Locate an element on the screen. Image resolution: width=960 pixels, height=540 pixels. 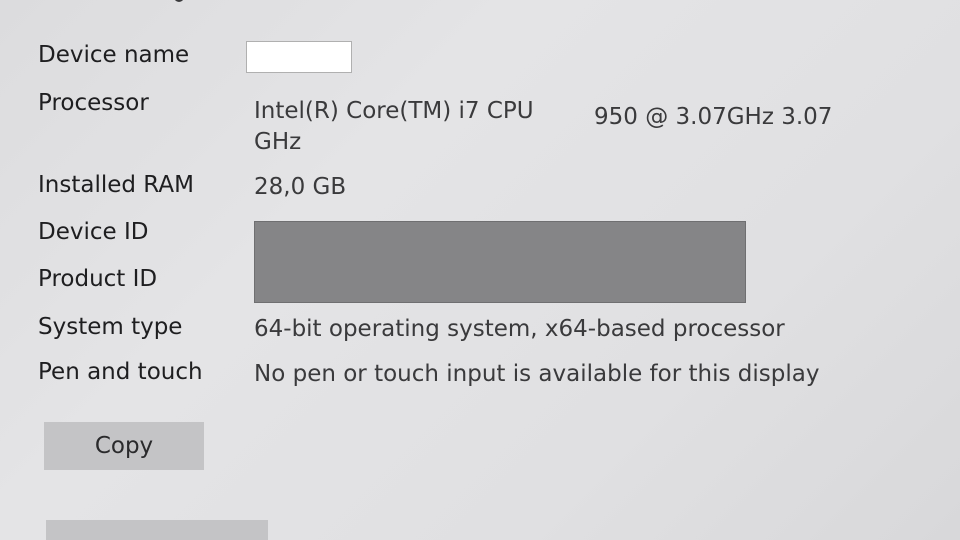
installed-ram-label: Installed RAM is located at coordinates (116, 185).